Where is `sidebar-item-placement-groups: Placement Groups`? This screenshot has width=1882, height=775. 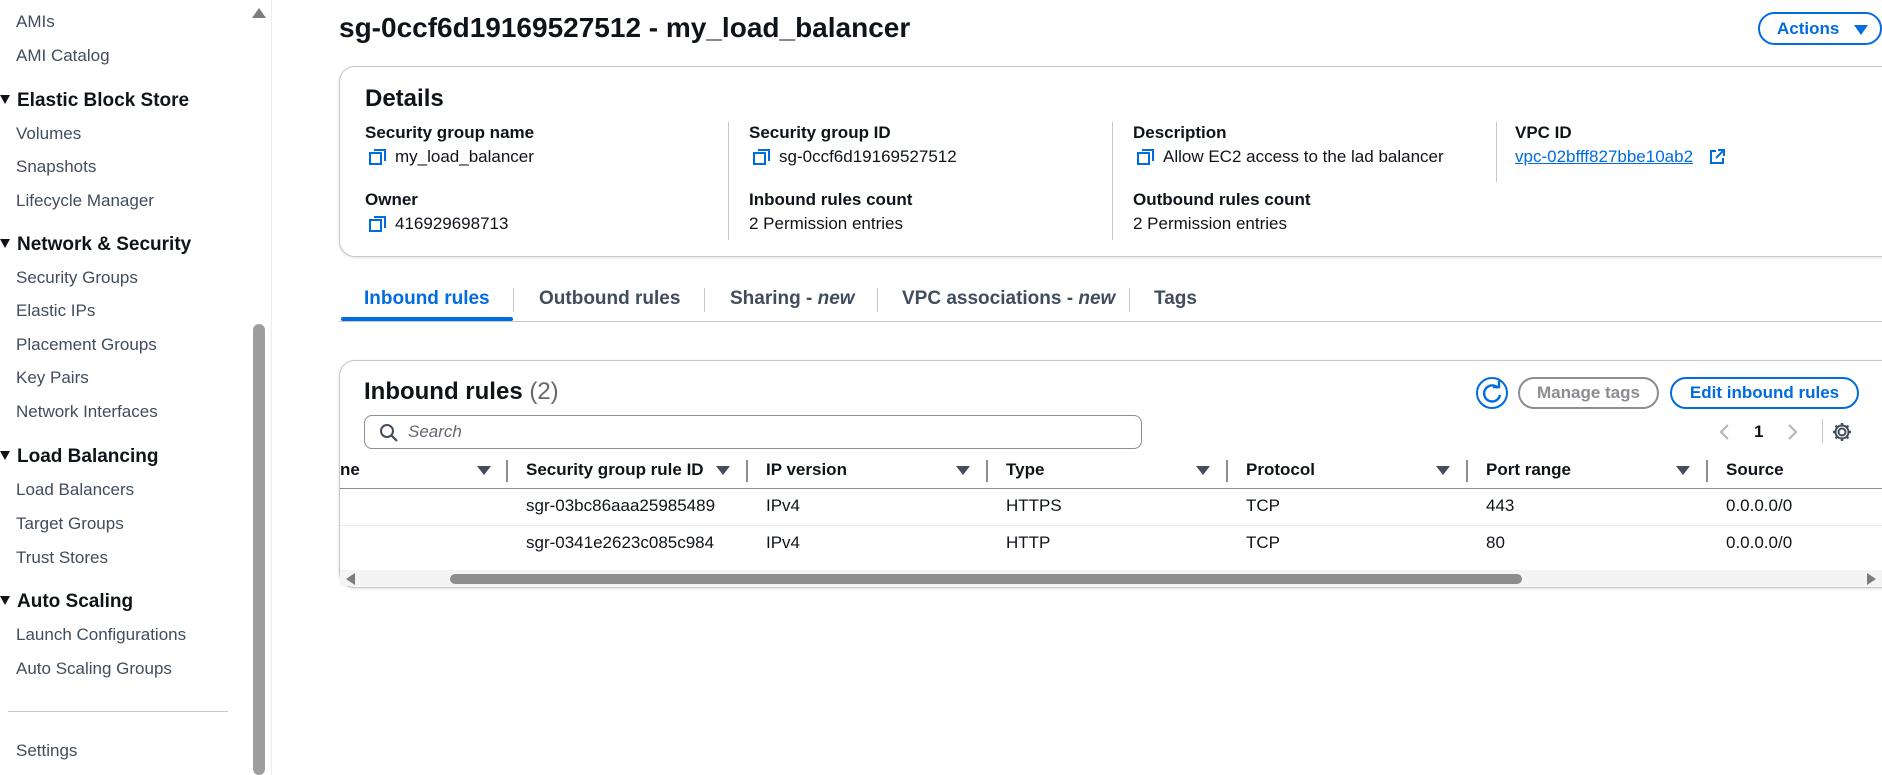
sidebar-item-placement-groups: Placement Groups is located at coordinates (86, 345).